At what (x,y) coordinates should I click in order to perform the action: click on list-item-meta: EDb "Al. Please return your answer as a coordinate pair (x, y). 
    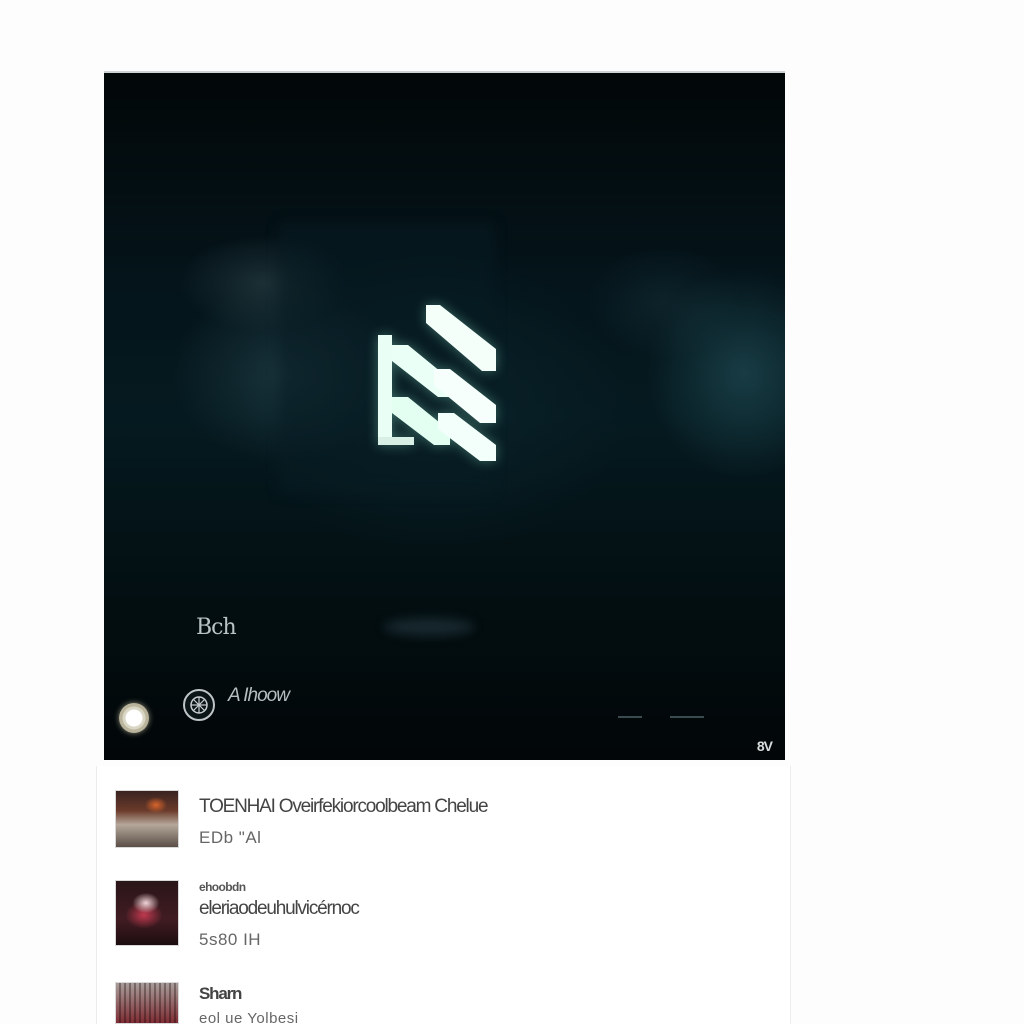
    Looking at the image, I should click on (230, 837).